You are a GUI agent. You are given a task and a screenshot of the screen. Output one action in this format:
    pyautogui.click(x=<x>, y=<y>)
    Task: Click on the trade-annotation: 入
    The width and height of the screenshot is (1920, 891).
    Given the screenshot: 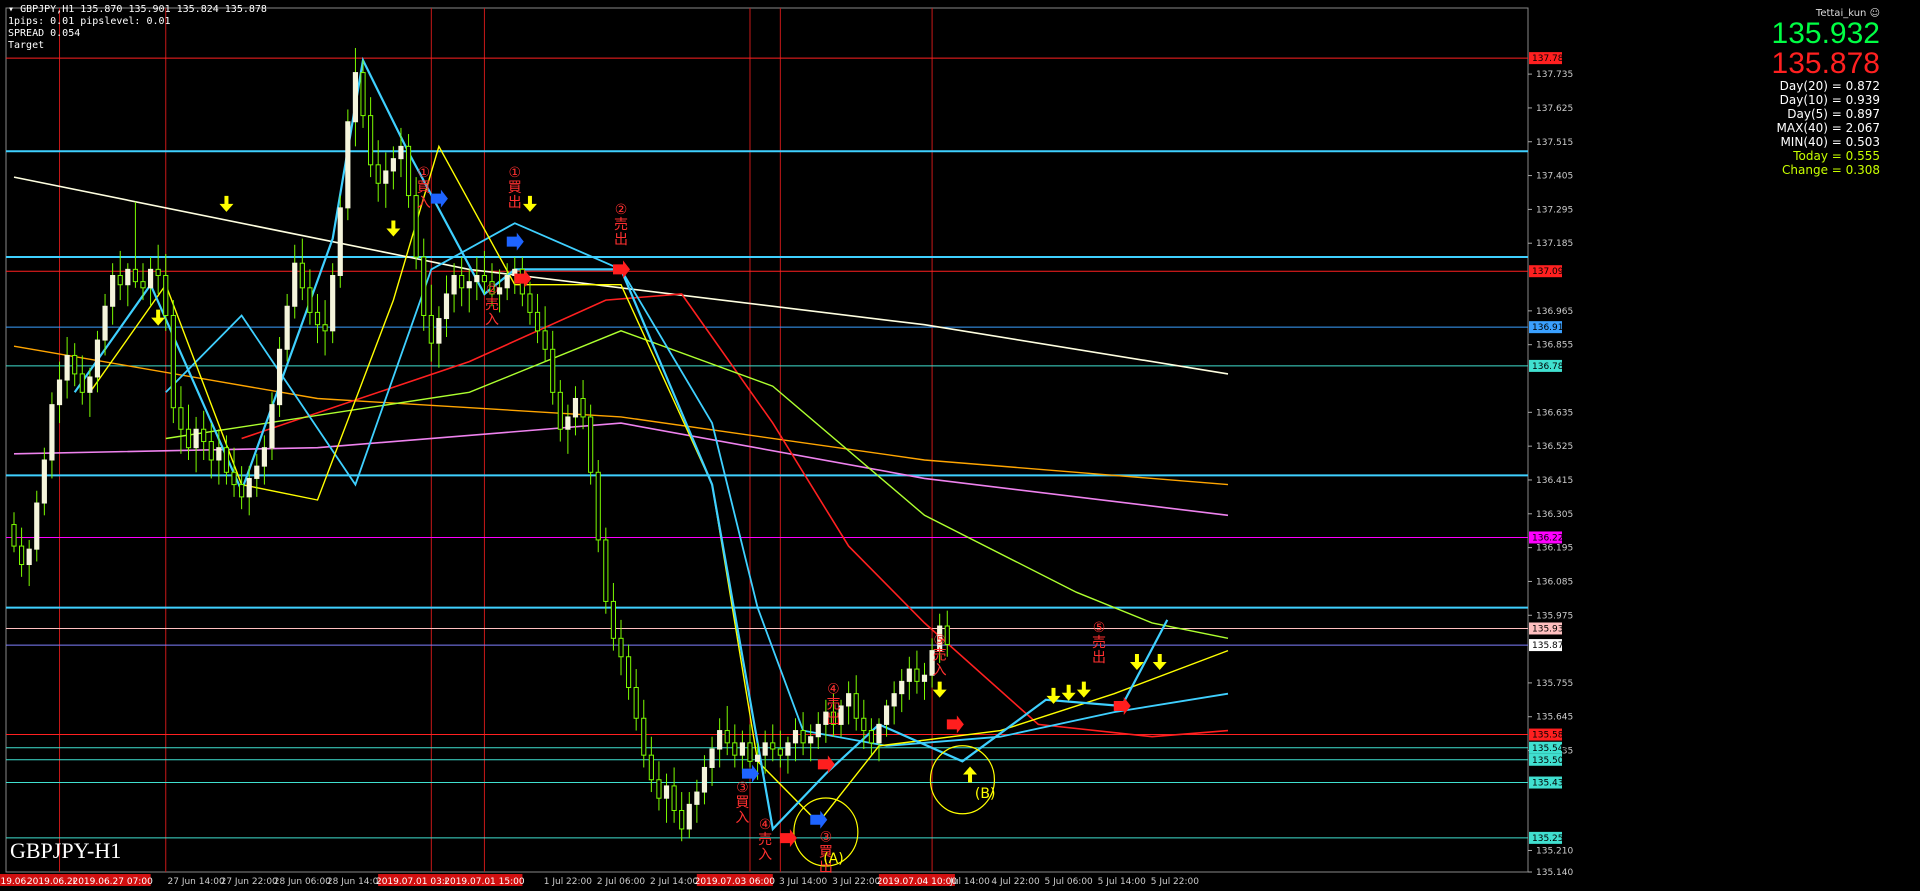 What is the action you would take?
    pyautogui.click(x=940, y=670)
    